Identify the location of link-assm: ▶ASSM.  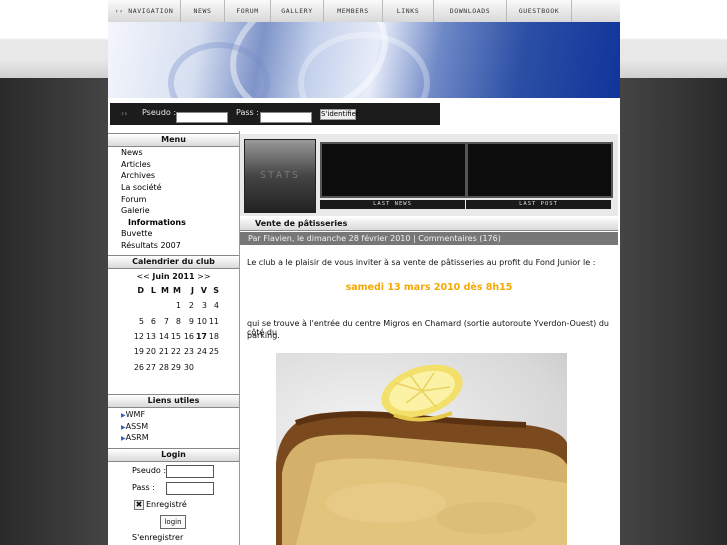
(134, 426).